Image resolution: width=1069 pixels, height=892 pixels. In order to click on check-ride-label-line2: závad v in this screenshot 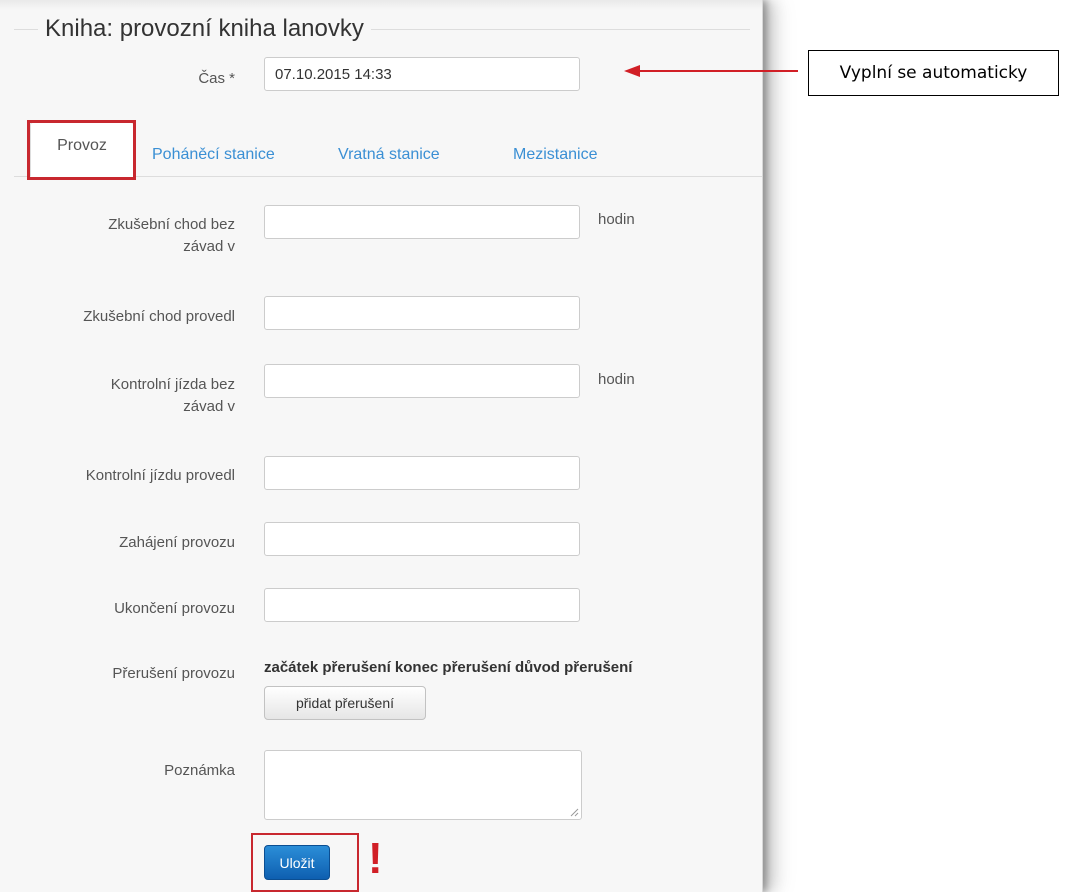, I will do `click(209, 406)`.